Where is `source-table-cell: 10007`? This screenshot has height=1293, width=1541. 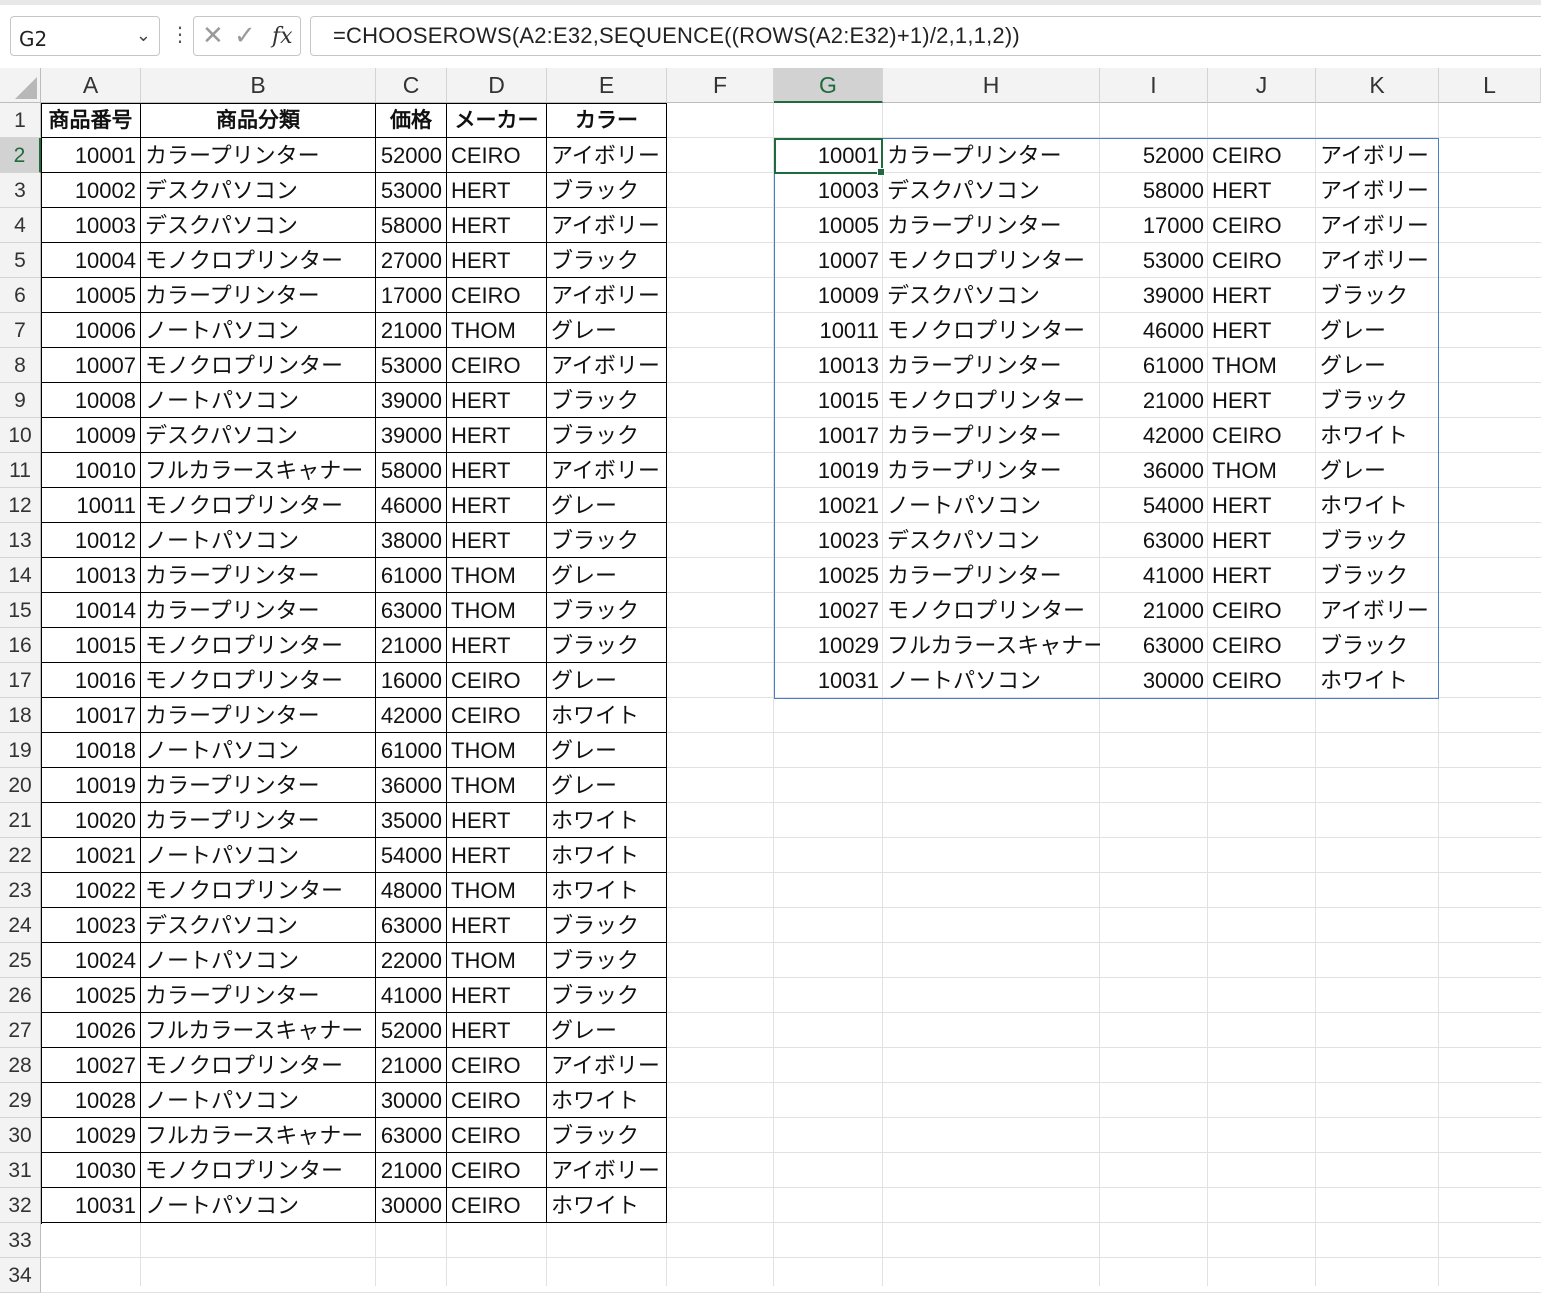 source-table-cell: 10007 is located at coordinates (91, 365).